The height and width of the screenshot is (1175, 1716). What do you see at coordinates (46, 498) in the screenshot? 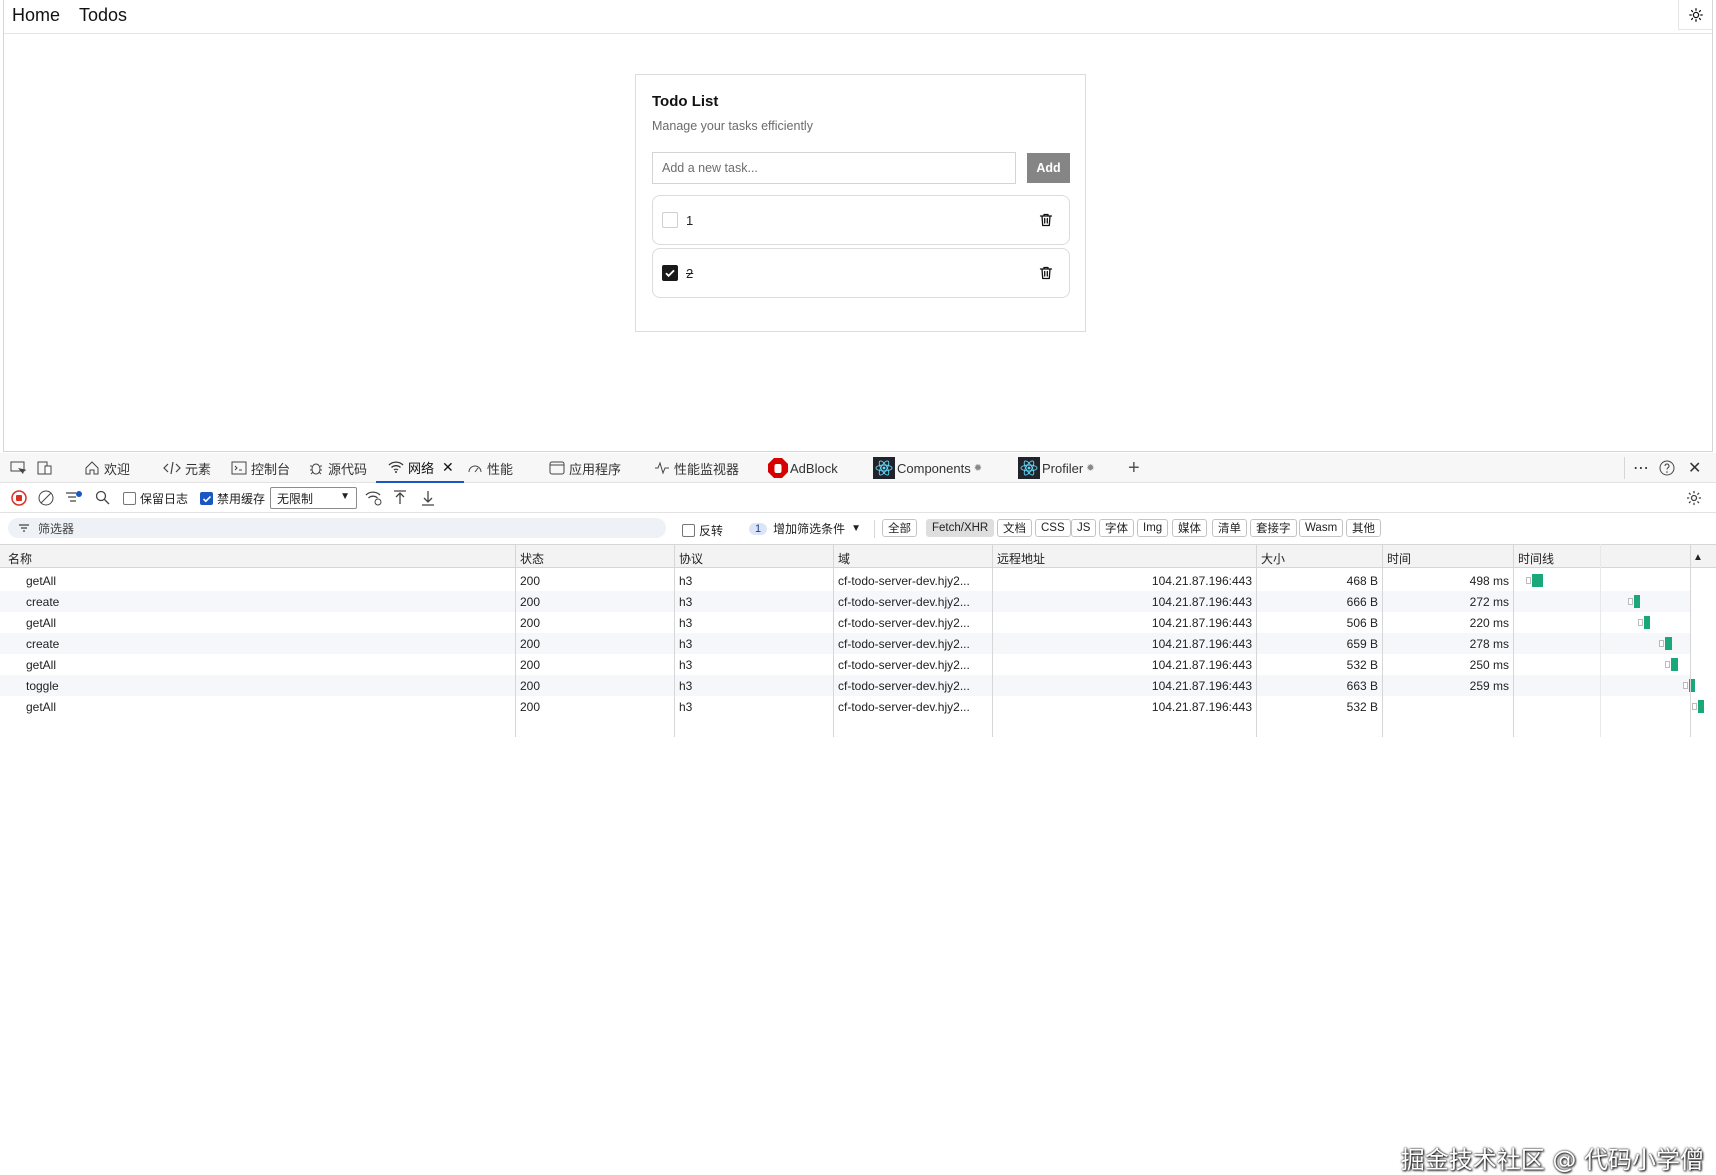
I see `clear-icon` at bounding box center [46, 498].